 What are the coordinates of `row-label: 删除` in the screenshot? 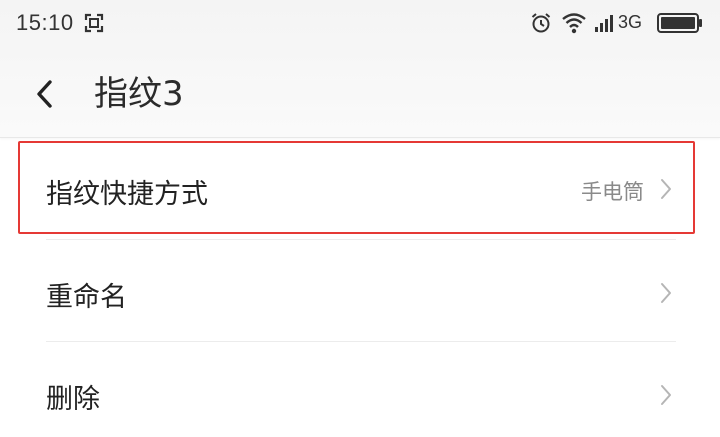 It's located at (73, 399).